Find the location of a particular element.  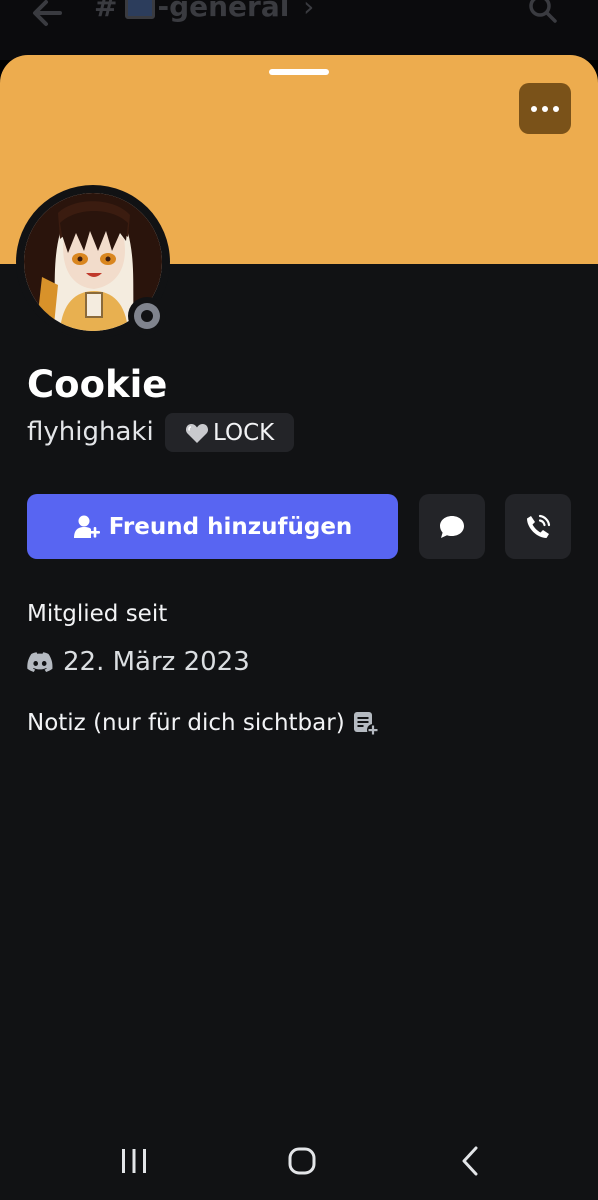

note-label: Notiz (nur für dich sichtbar) is located at coordinates (186, 723).